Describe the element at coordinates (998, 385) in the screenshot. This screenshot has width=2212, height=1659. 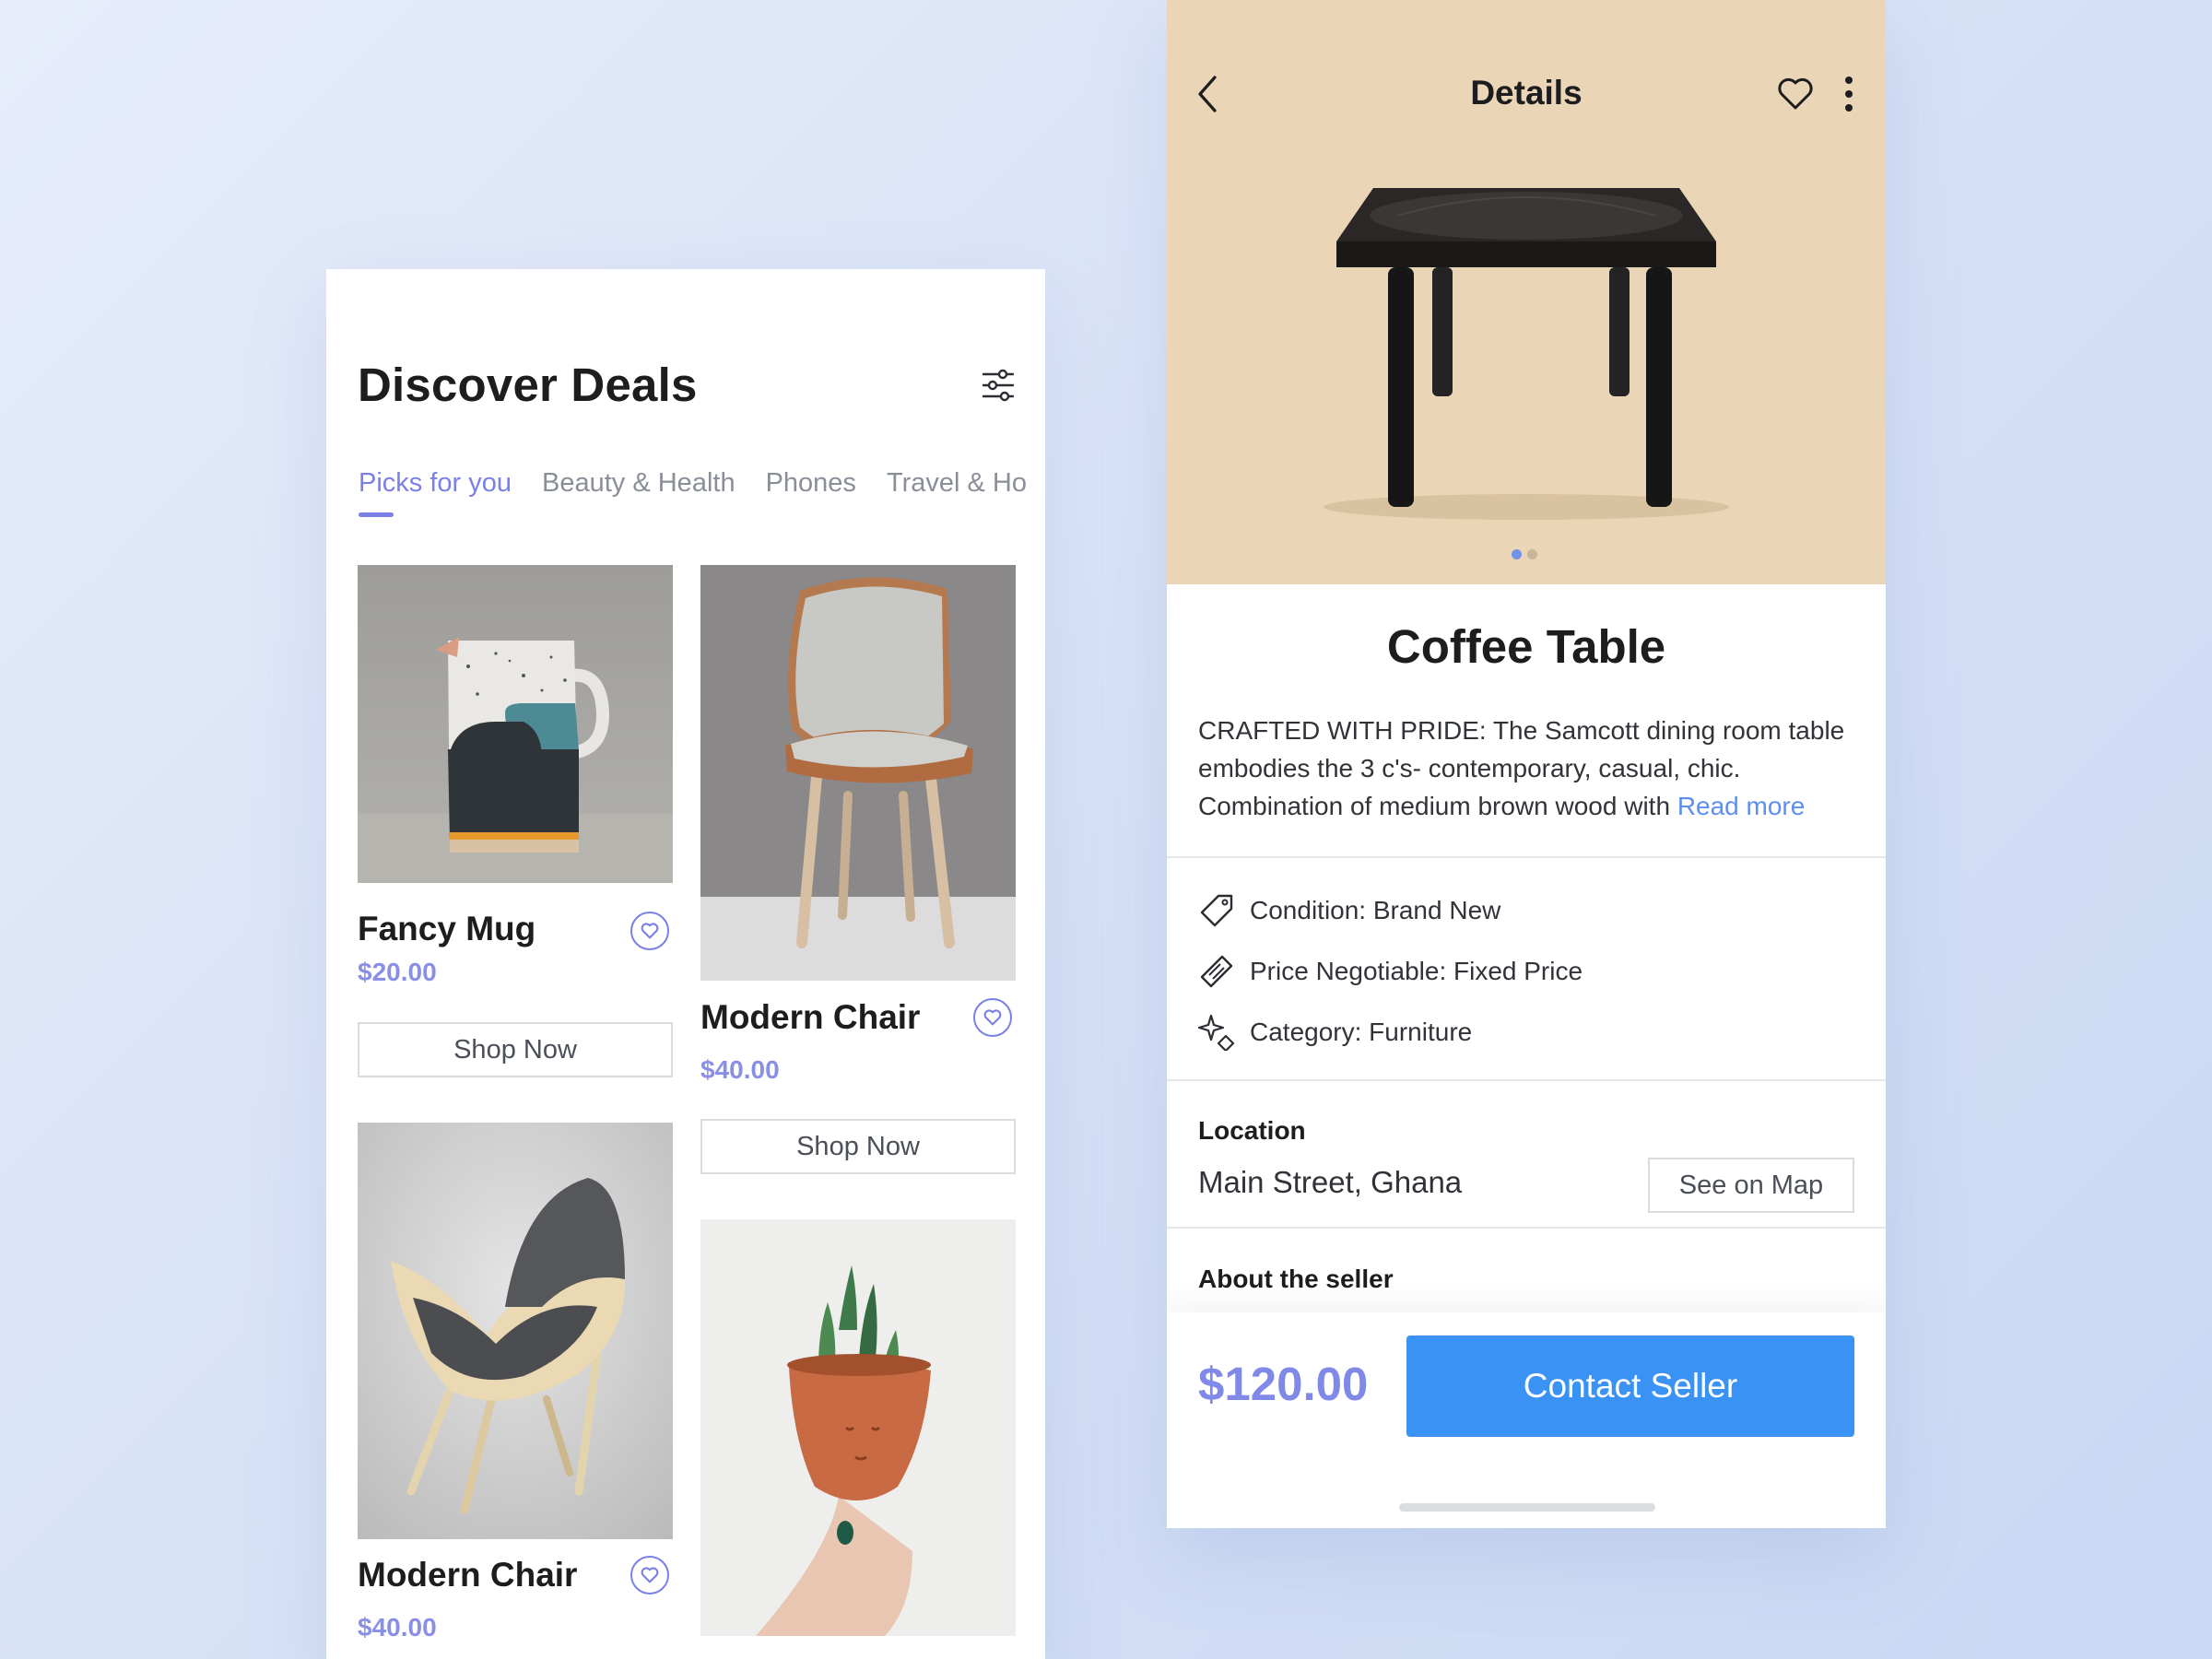
I see `filter-icon` at that location.